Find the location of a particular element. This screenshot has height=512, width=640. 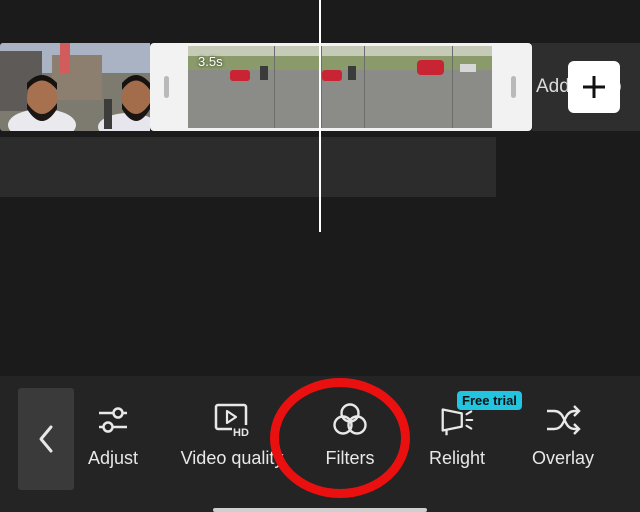

tool-overlay-label: Overlay is located at coordinates (562, 458).